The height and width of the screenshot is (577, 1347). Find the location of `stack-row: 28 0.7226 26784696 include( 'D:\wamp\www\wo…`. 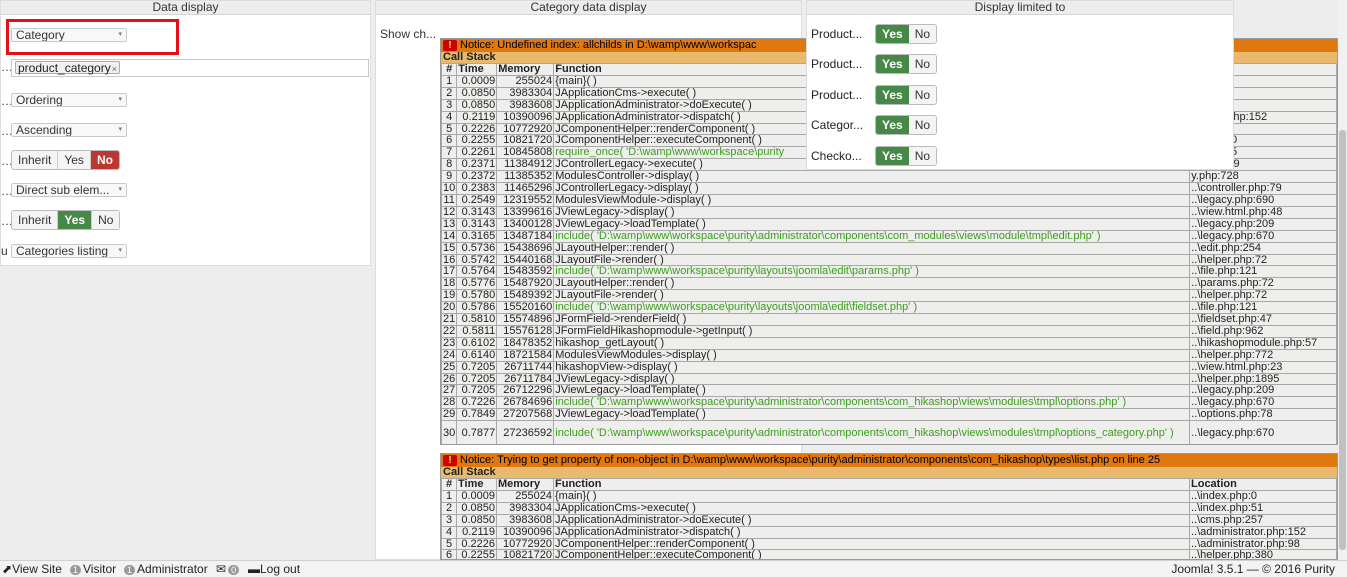

stack-row: 28 0.7226 26784696 include( 'D:\wamp\www\wo… is located at coordinates (889, 403).